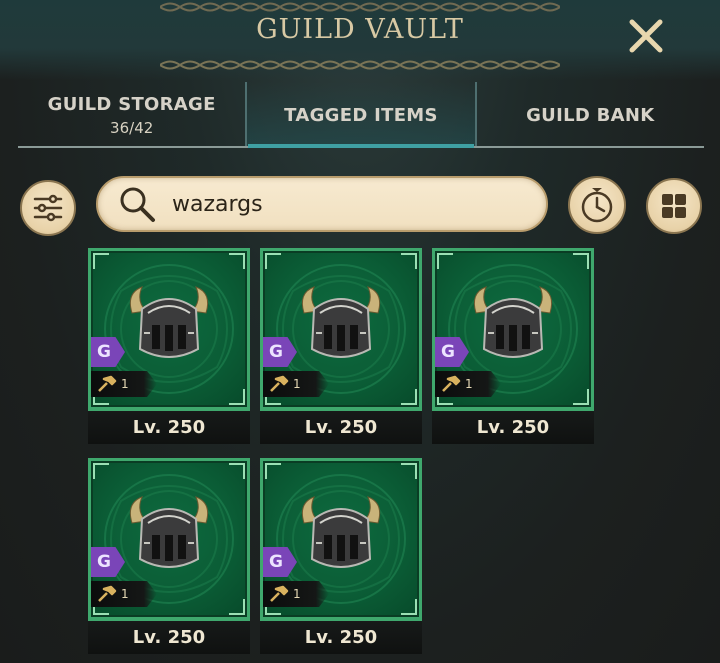  I want to click on active-tab-indicator, so click(361, 146).